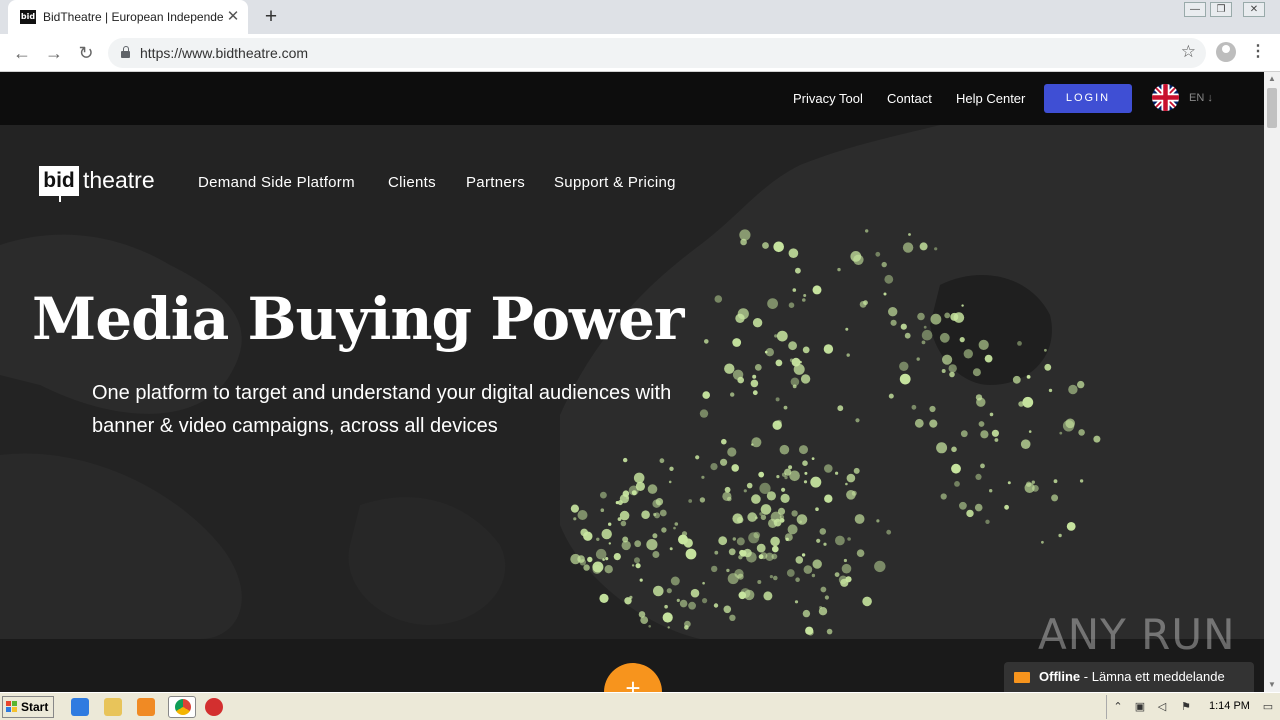  Describe the element at coordinates (80, 707) in the screenshot. I see `internet-explorer-icon` at that location.